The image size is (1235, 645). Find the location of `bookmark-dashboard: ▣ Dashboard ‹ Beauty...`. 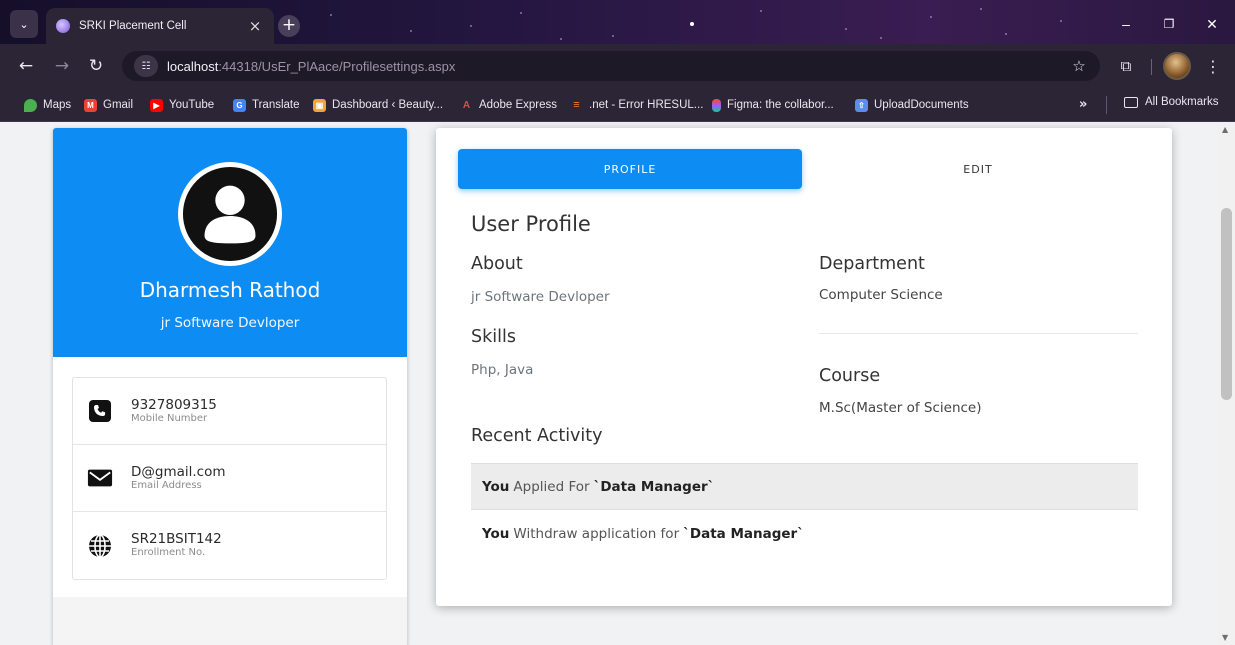

bookmark-dashboard: ▣ Dashboard ‹ Beauty... is located at coordinates (378, 105).